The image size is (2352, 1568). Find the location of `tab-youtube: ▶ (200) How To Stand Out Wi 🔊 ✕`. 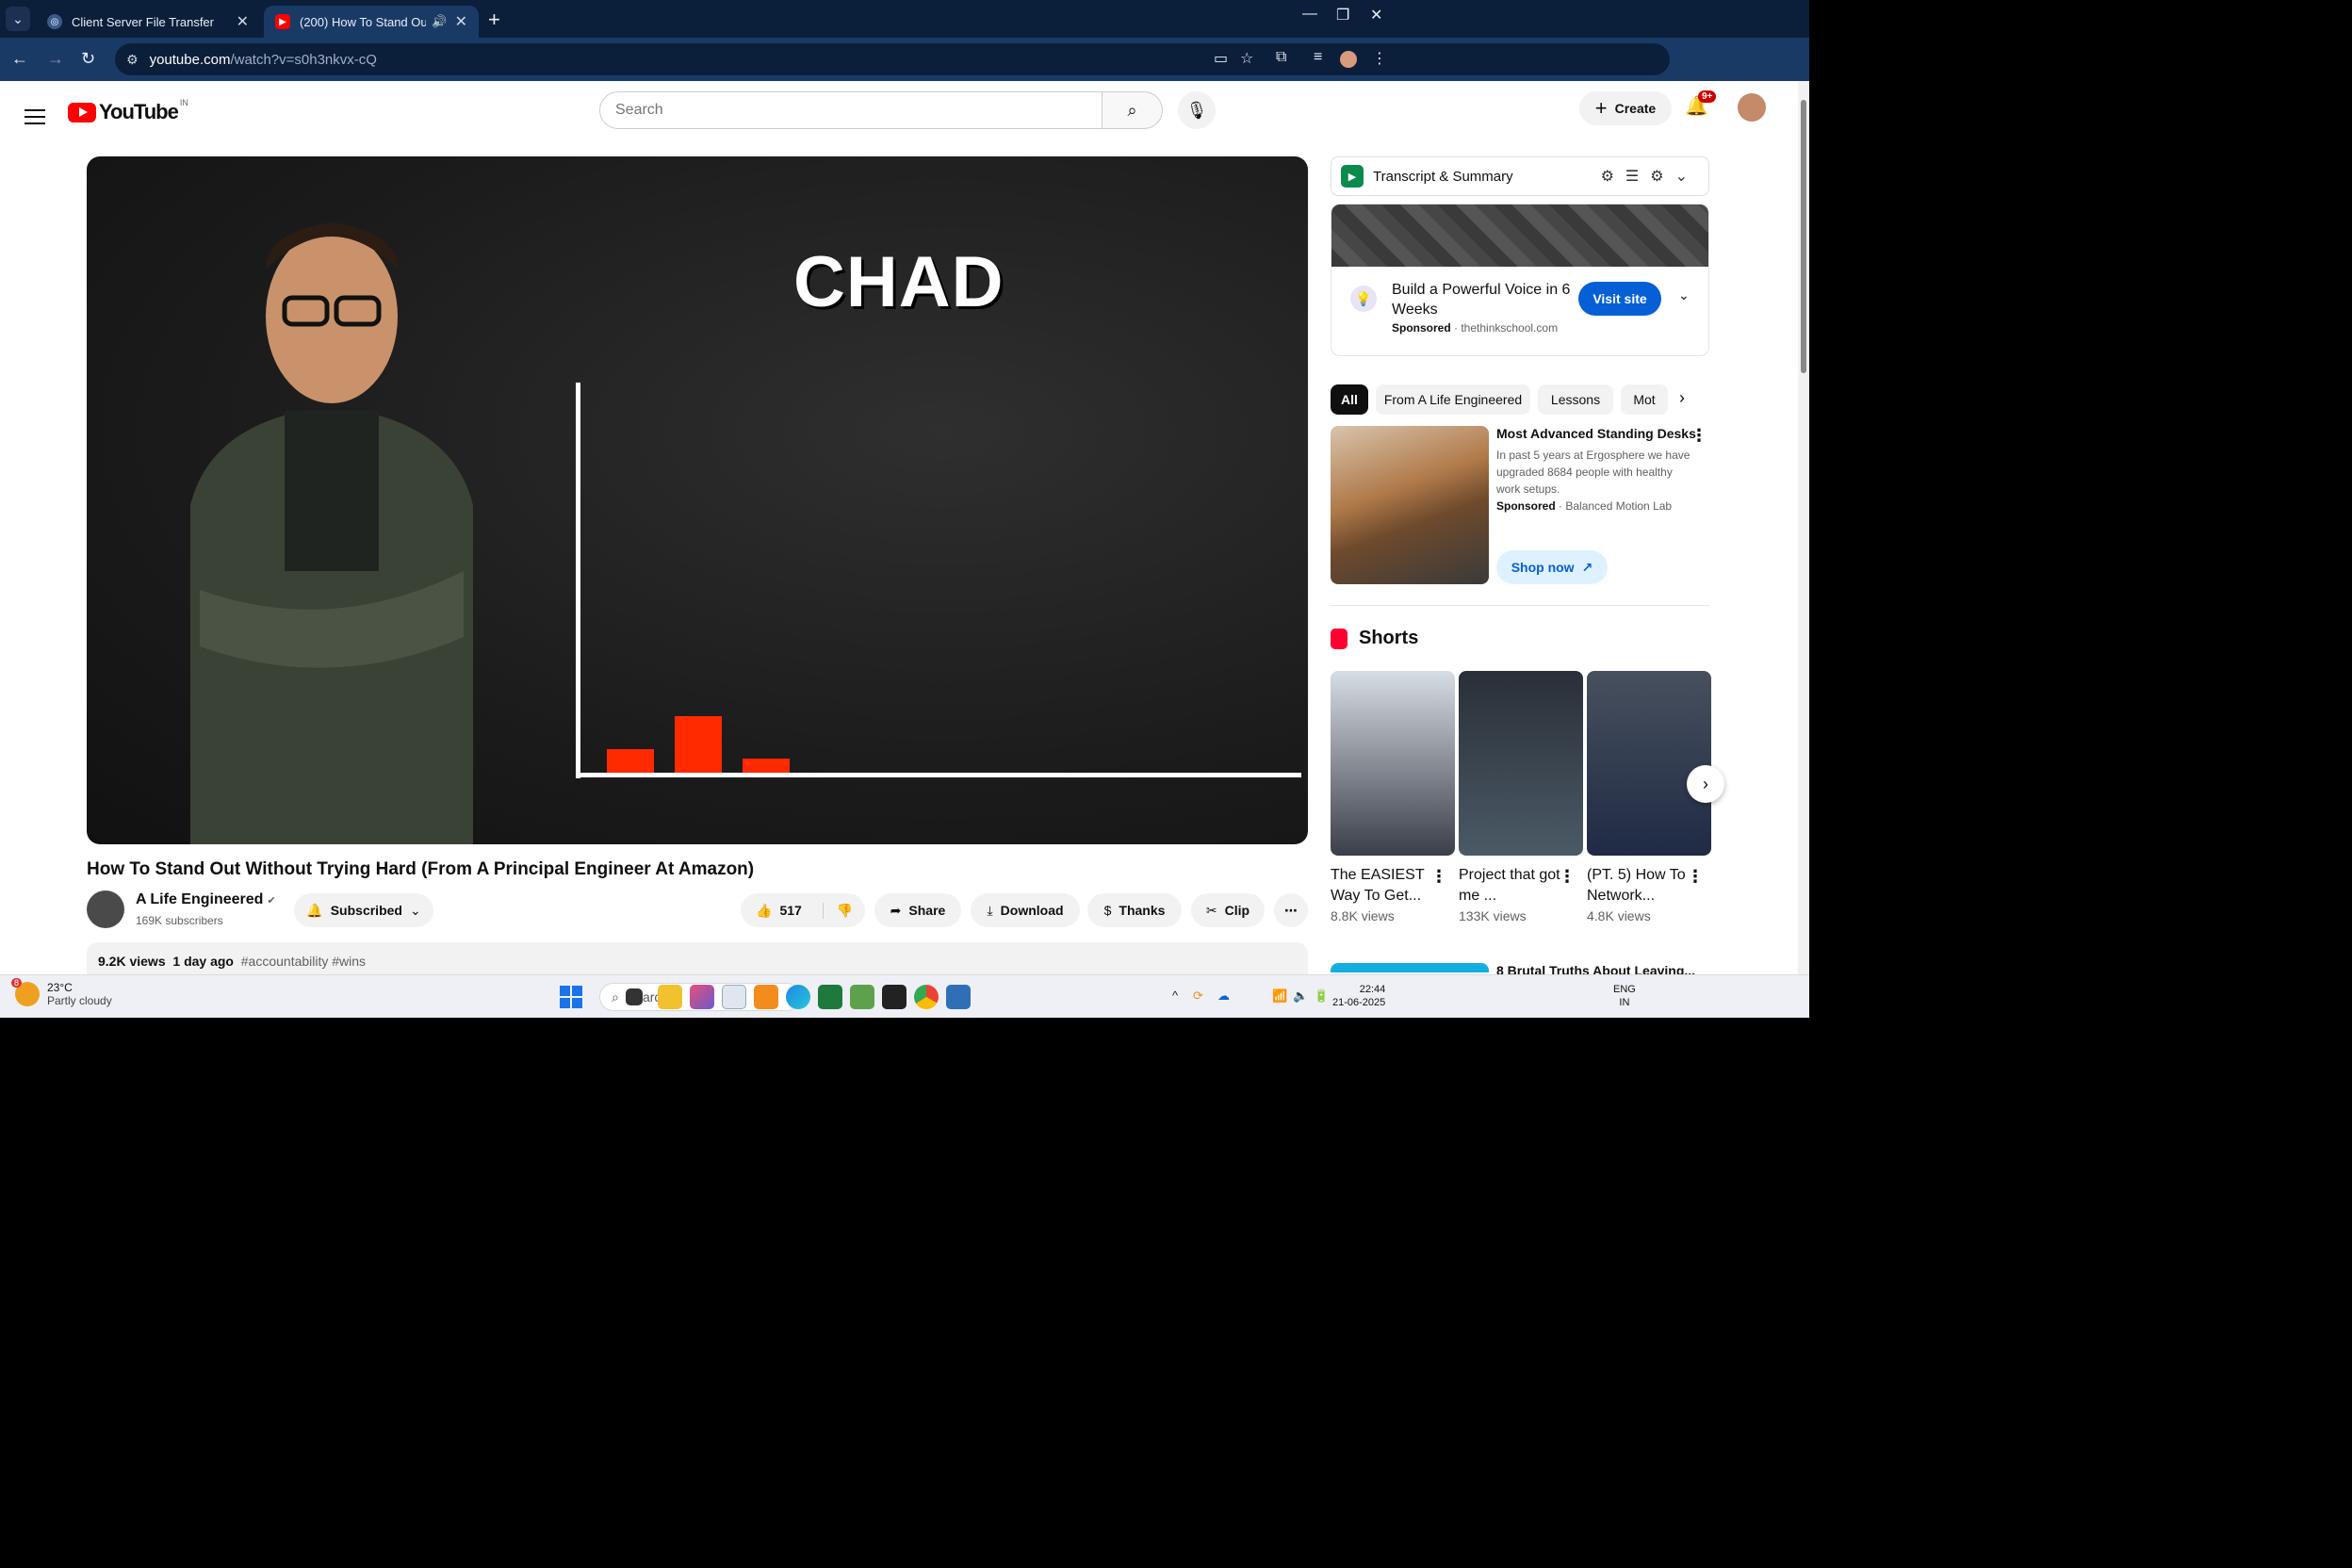

tab-youtube: ▶ (200) How To Stand Out Wi 🔊 ✕ is located at coordinates (371, 22).